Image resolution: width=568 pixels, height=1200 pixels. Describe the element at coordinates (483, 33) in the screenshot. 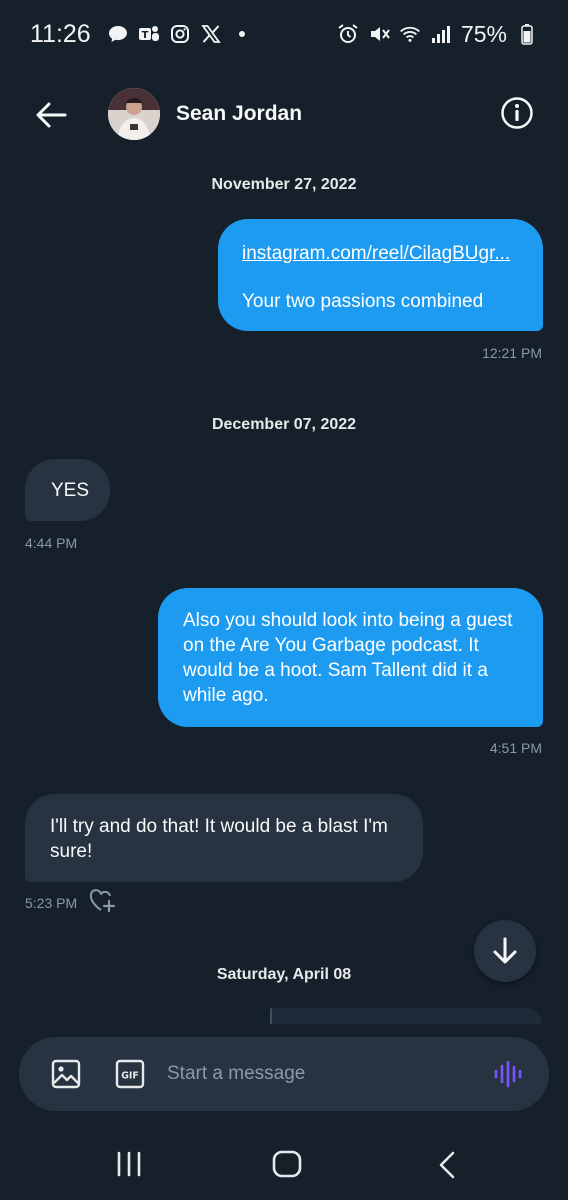

I see `battery-percent: 75%` at that location.